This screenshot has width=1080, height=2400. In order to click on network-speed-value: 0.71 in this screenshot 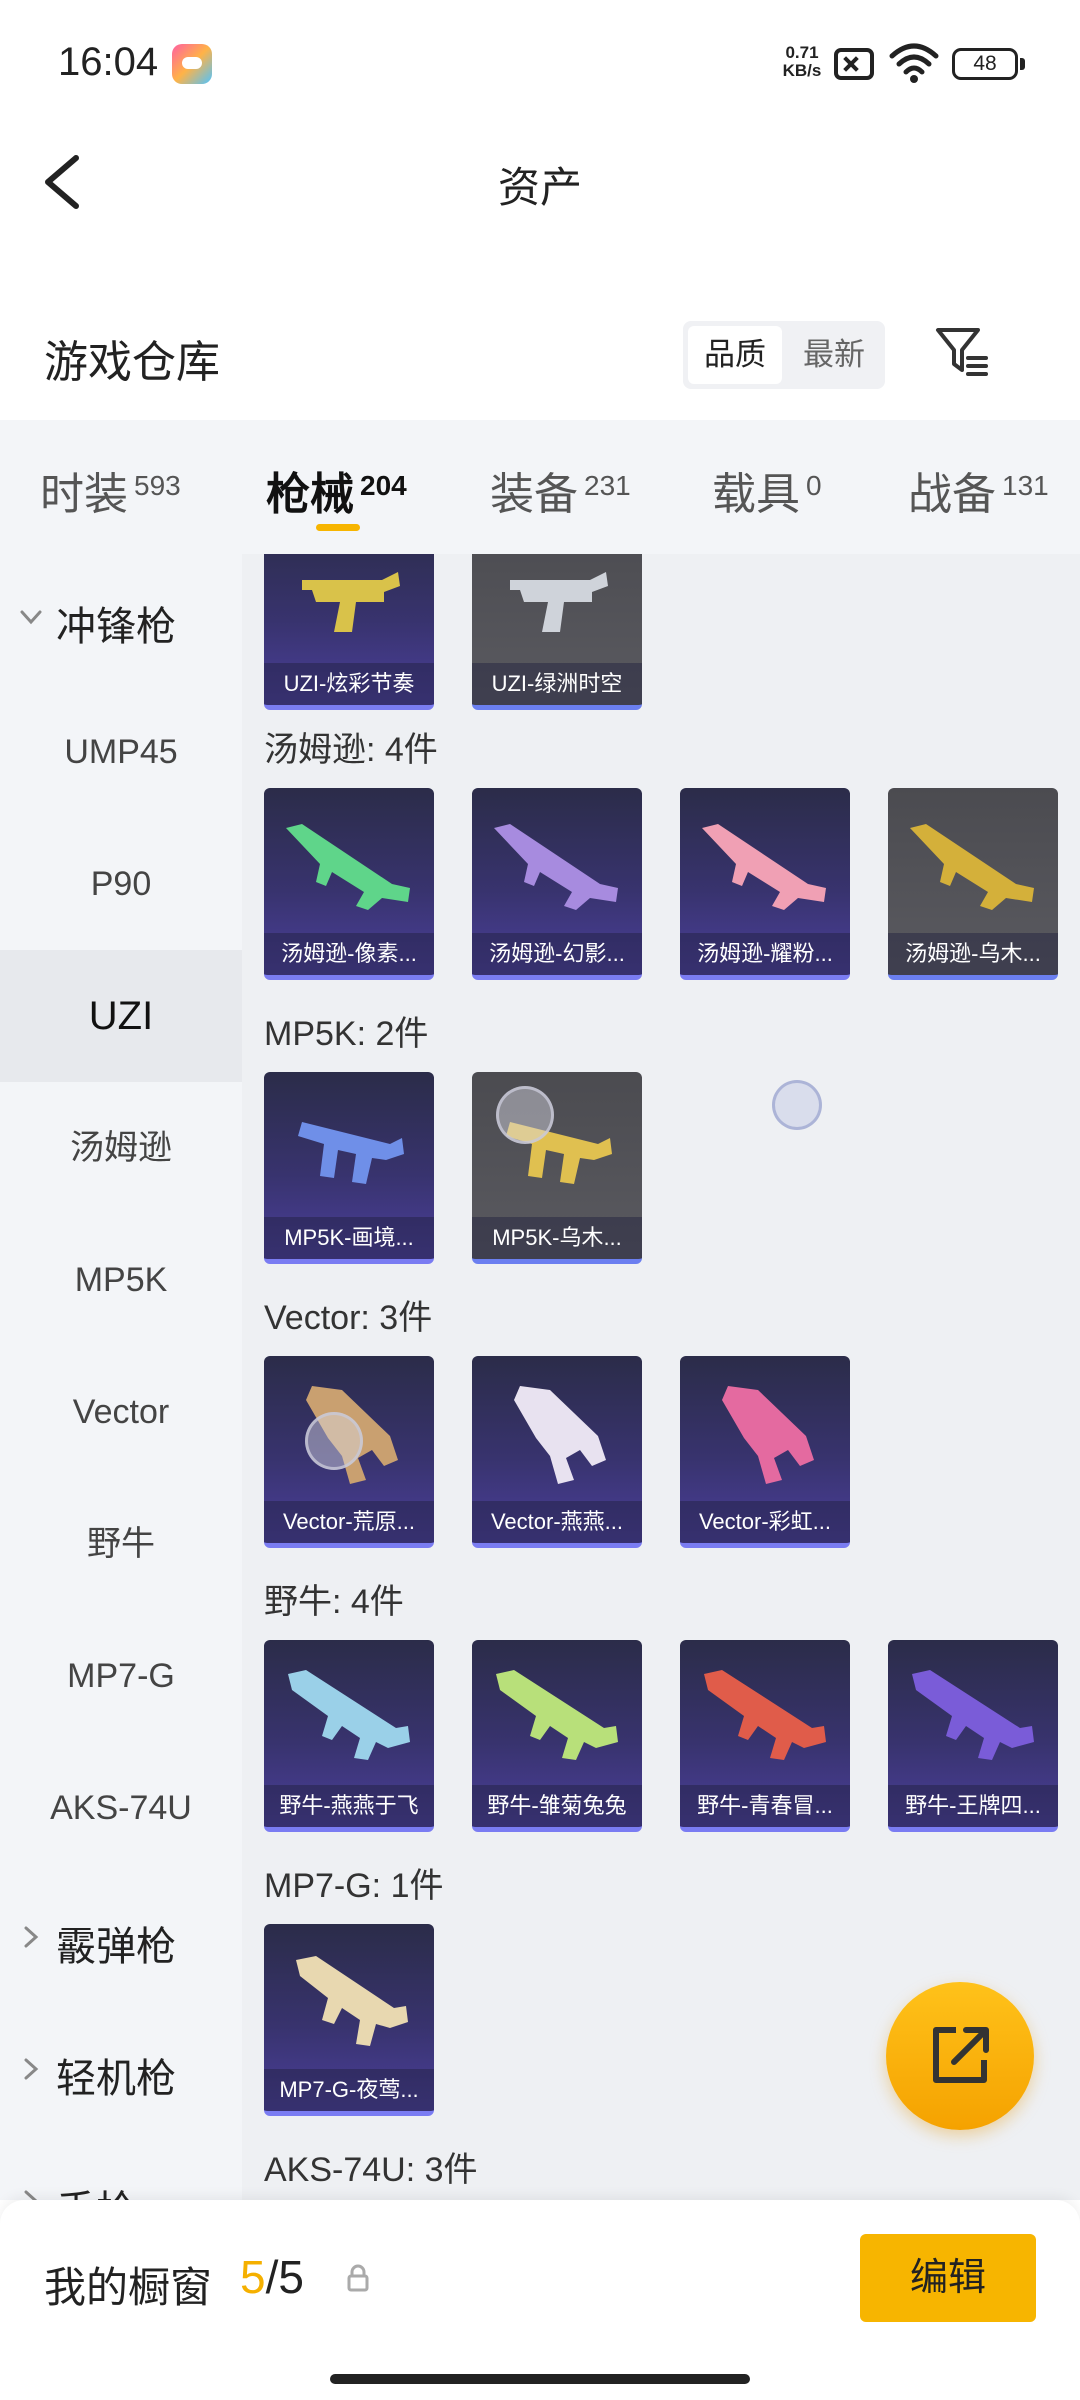, I will do `click(802, 52)`.